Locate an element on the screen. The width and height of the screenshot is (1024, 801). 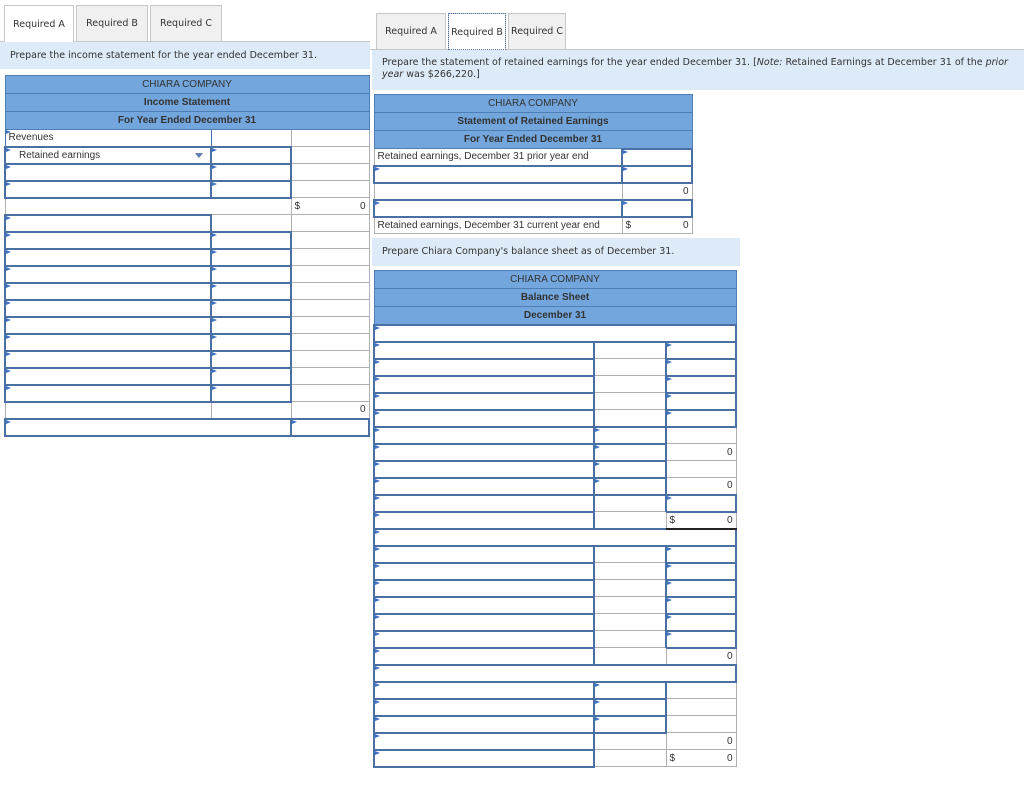
prior-year-input is located at coordinates (657, 157).